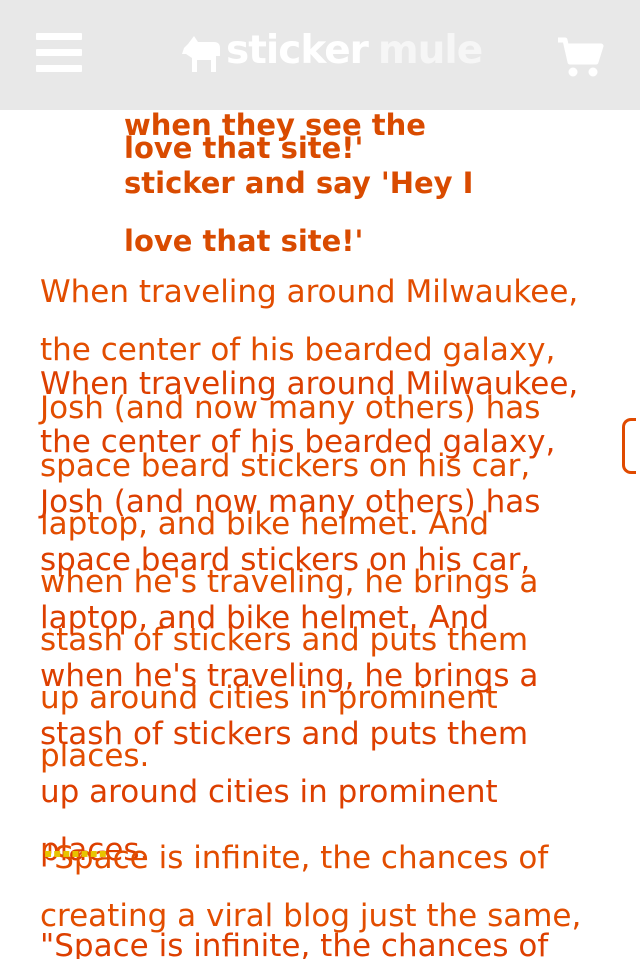  I want to click on brand-logo: sticker mule, so click(331, 53).